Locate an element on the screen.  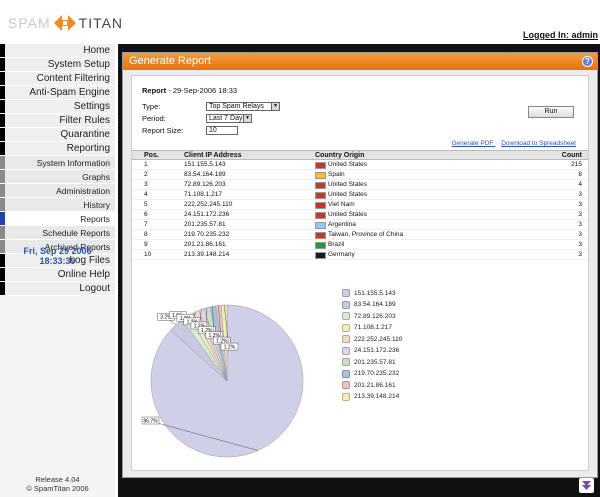
logo-word-titan: TITAN is located at coordinates (101, 23).